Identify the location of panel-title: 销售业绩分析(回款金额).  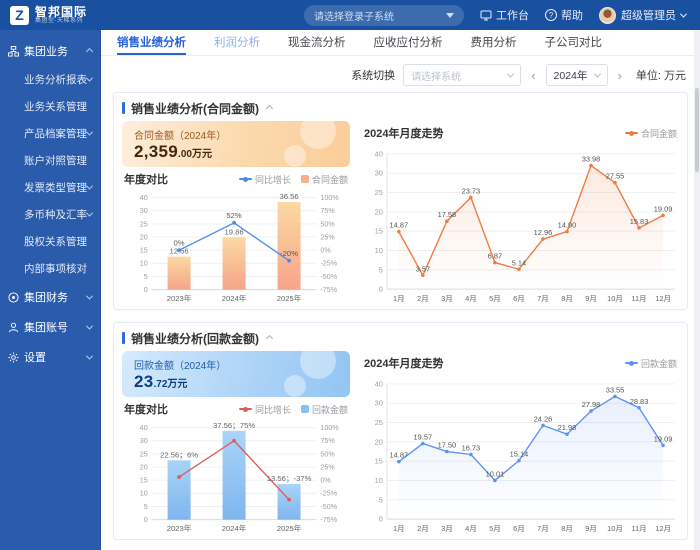
(195, 338).